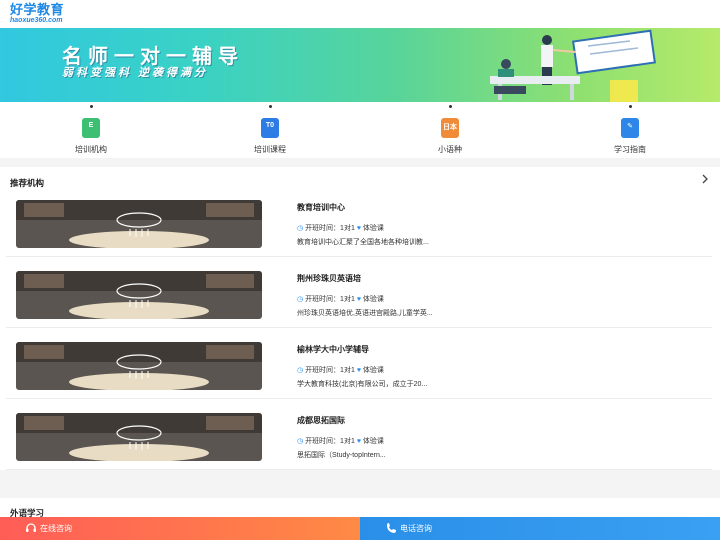 The width and height of the screenshot is (720, 540). What do you see at coordinates (391, 528) in the screenshot?
I see `phone-icon` at bounding box center [391, 528].